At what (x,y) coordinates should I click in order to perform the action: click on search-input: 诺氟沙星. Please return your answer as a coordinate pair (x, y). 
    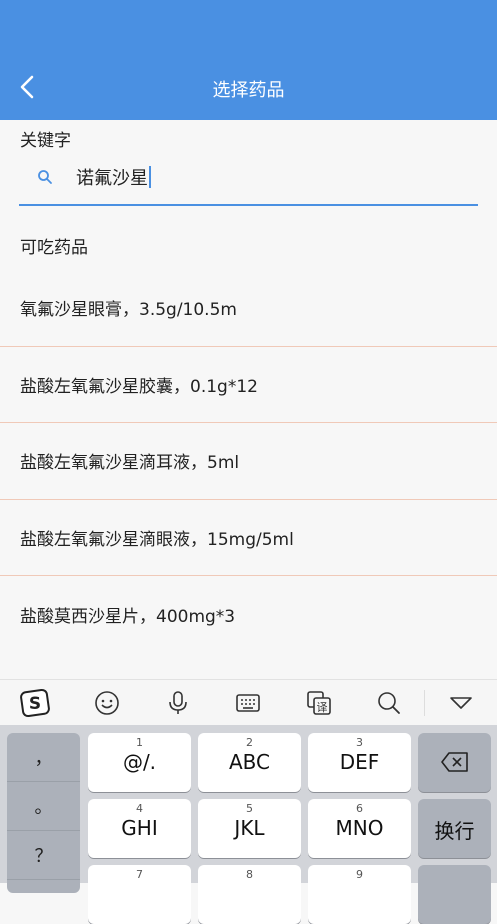
    Looking at the image, I should click on (113, 177).